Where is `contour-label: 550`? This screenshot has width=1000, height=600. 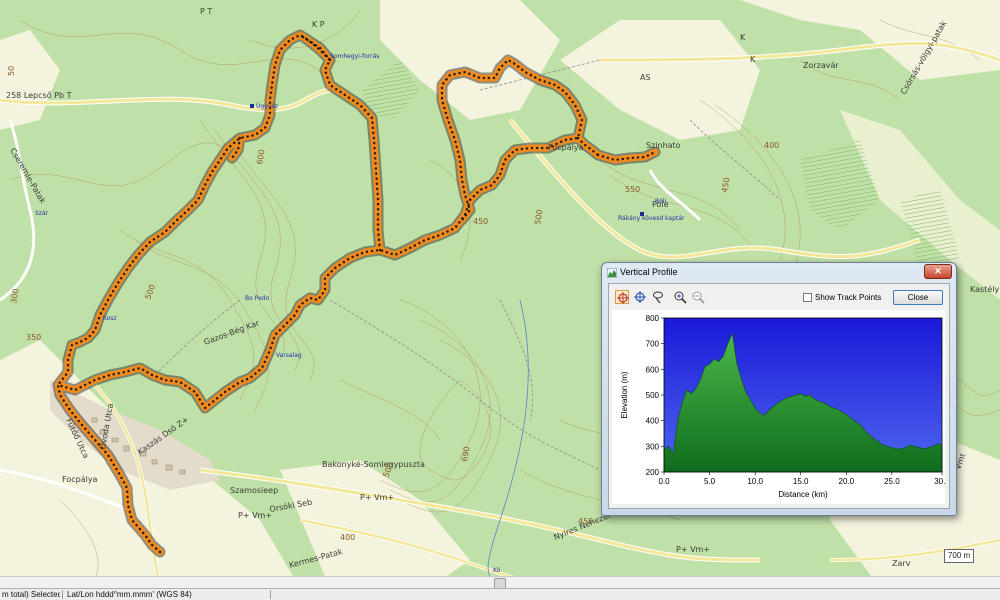 contour-label: 550 is located at coordinates (632, 189).